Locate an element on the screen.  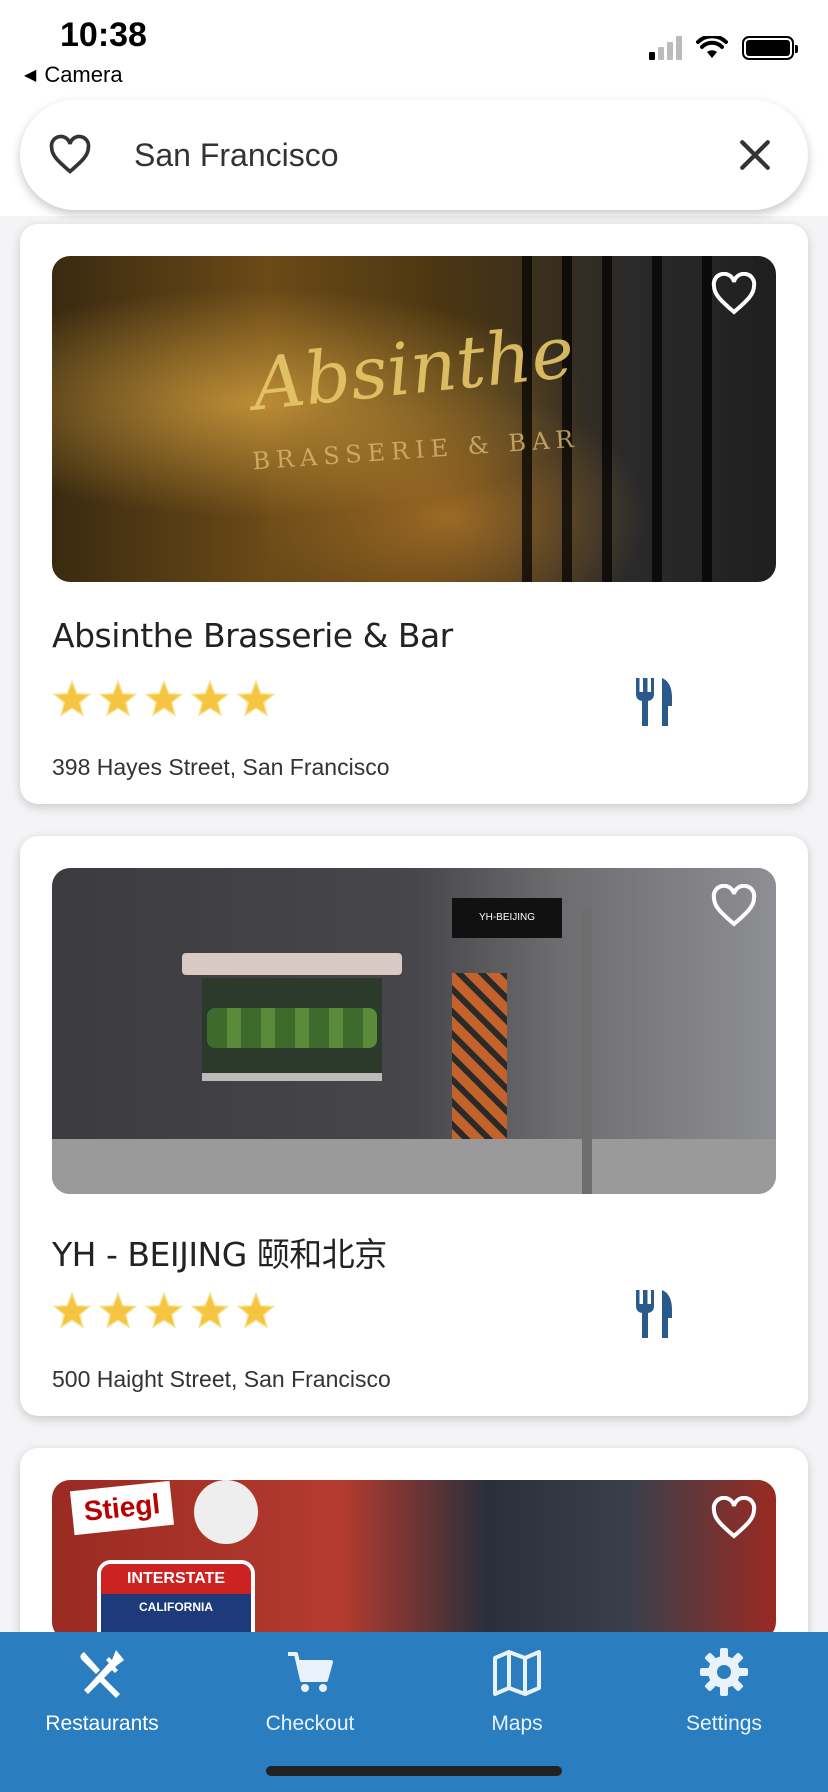
back-to-camera-link: ◀ Camera is located at coordinates (73, 75).